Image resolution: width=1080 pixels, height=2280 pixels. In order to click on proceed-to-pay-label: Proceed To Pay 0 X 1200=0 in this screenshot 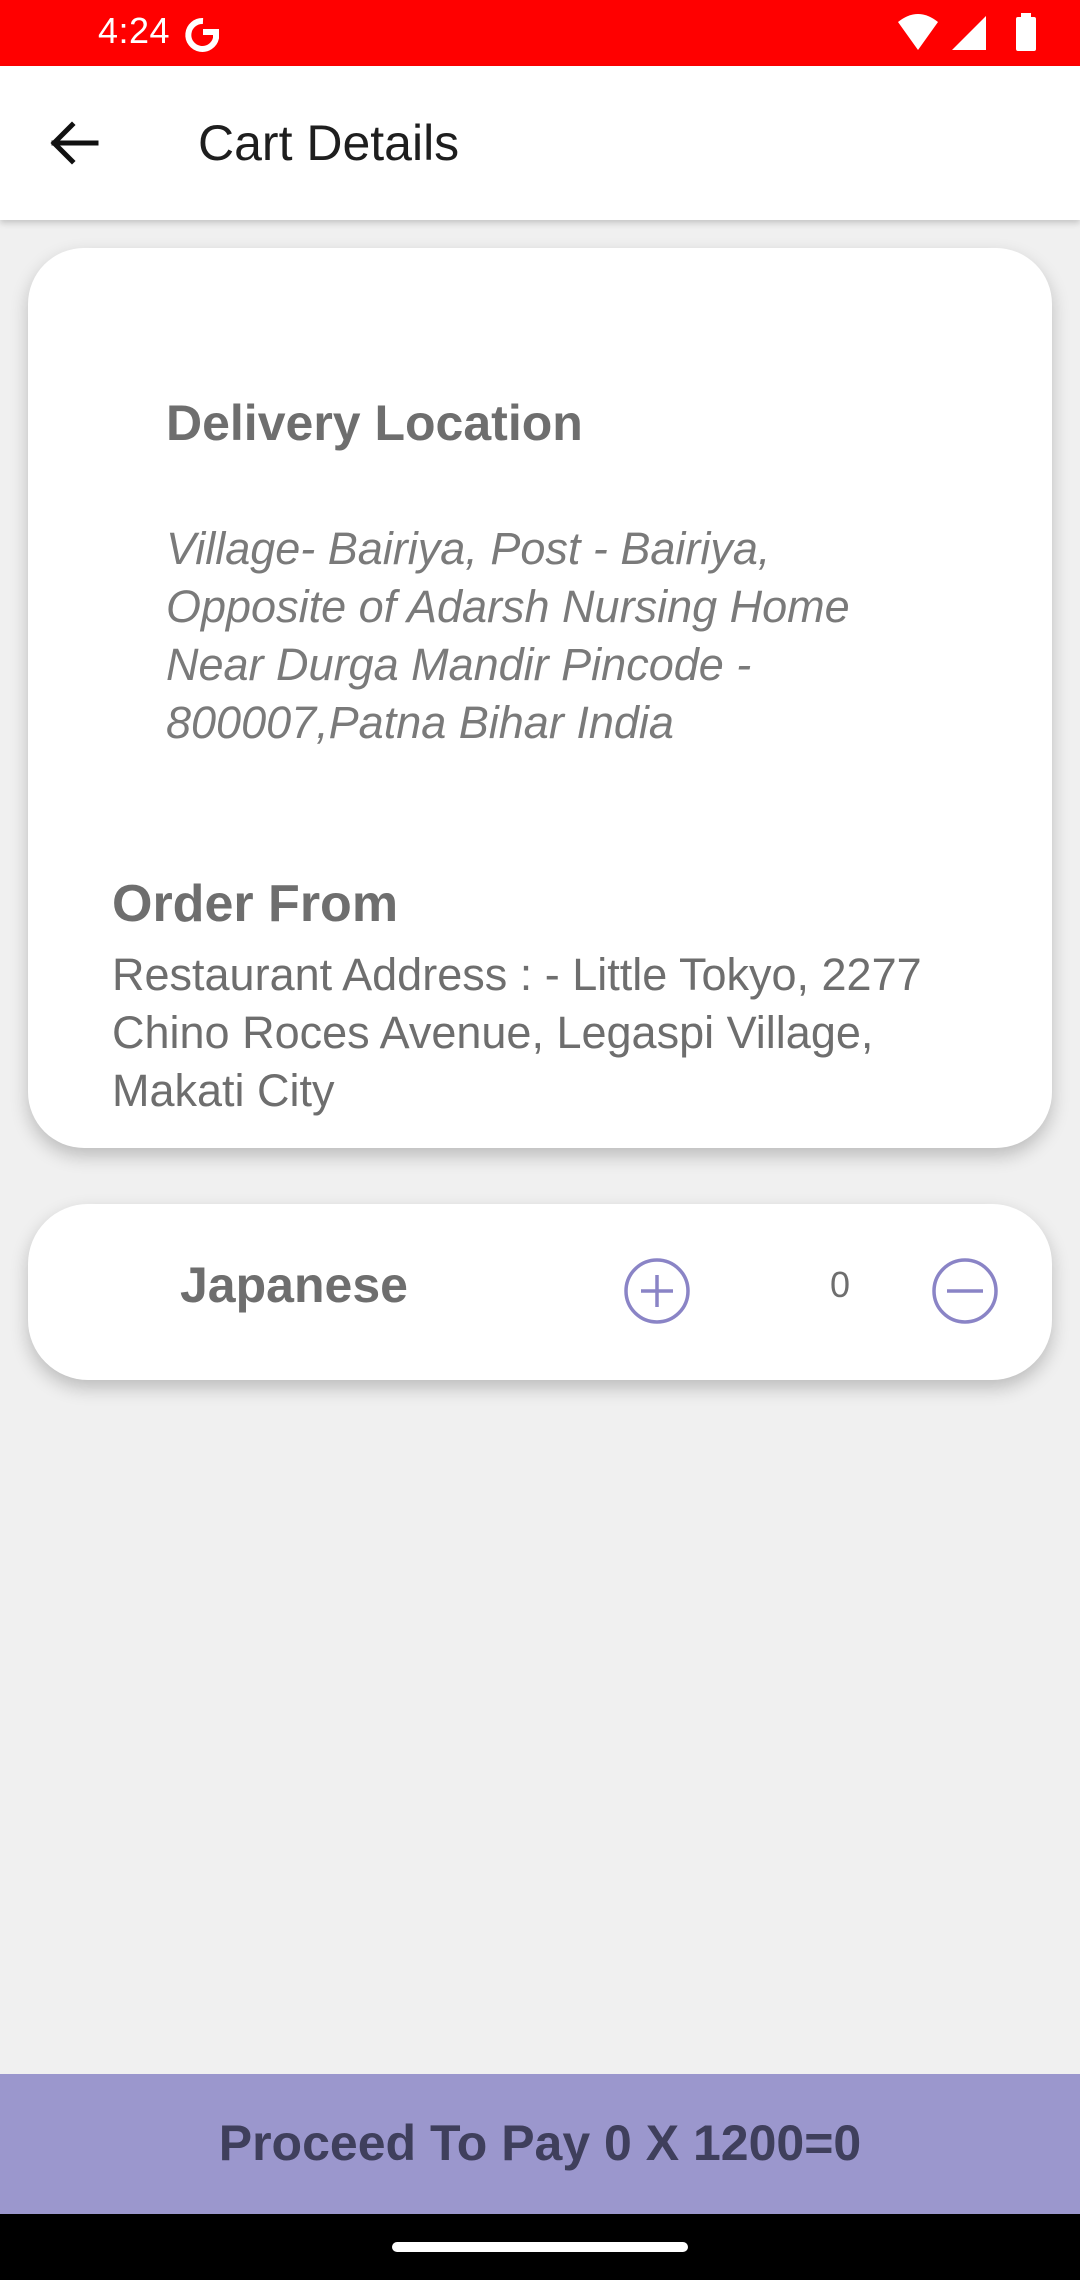, I will do `click(540, 2143)`.